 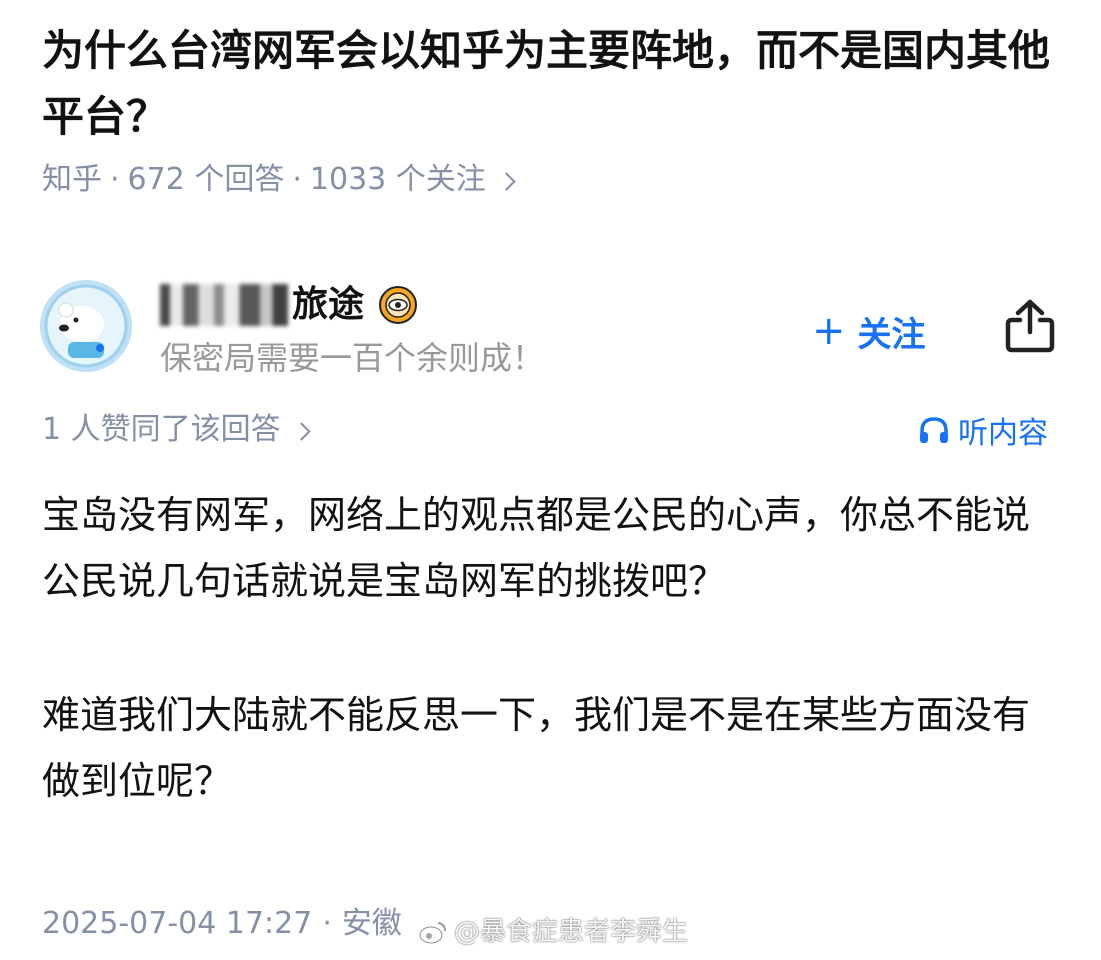 I want to click on watermark: @暴食症患者李舜生, so click(x=553, y=932).